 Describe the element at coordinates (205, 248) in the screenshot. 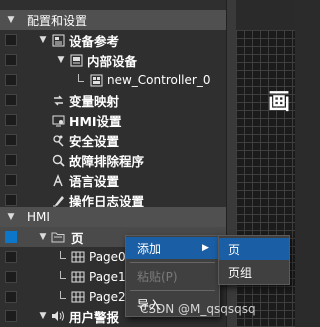

I see `submenu-arrow-icon: ▶` at that location.